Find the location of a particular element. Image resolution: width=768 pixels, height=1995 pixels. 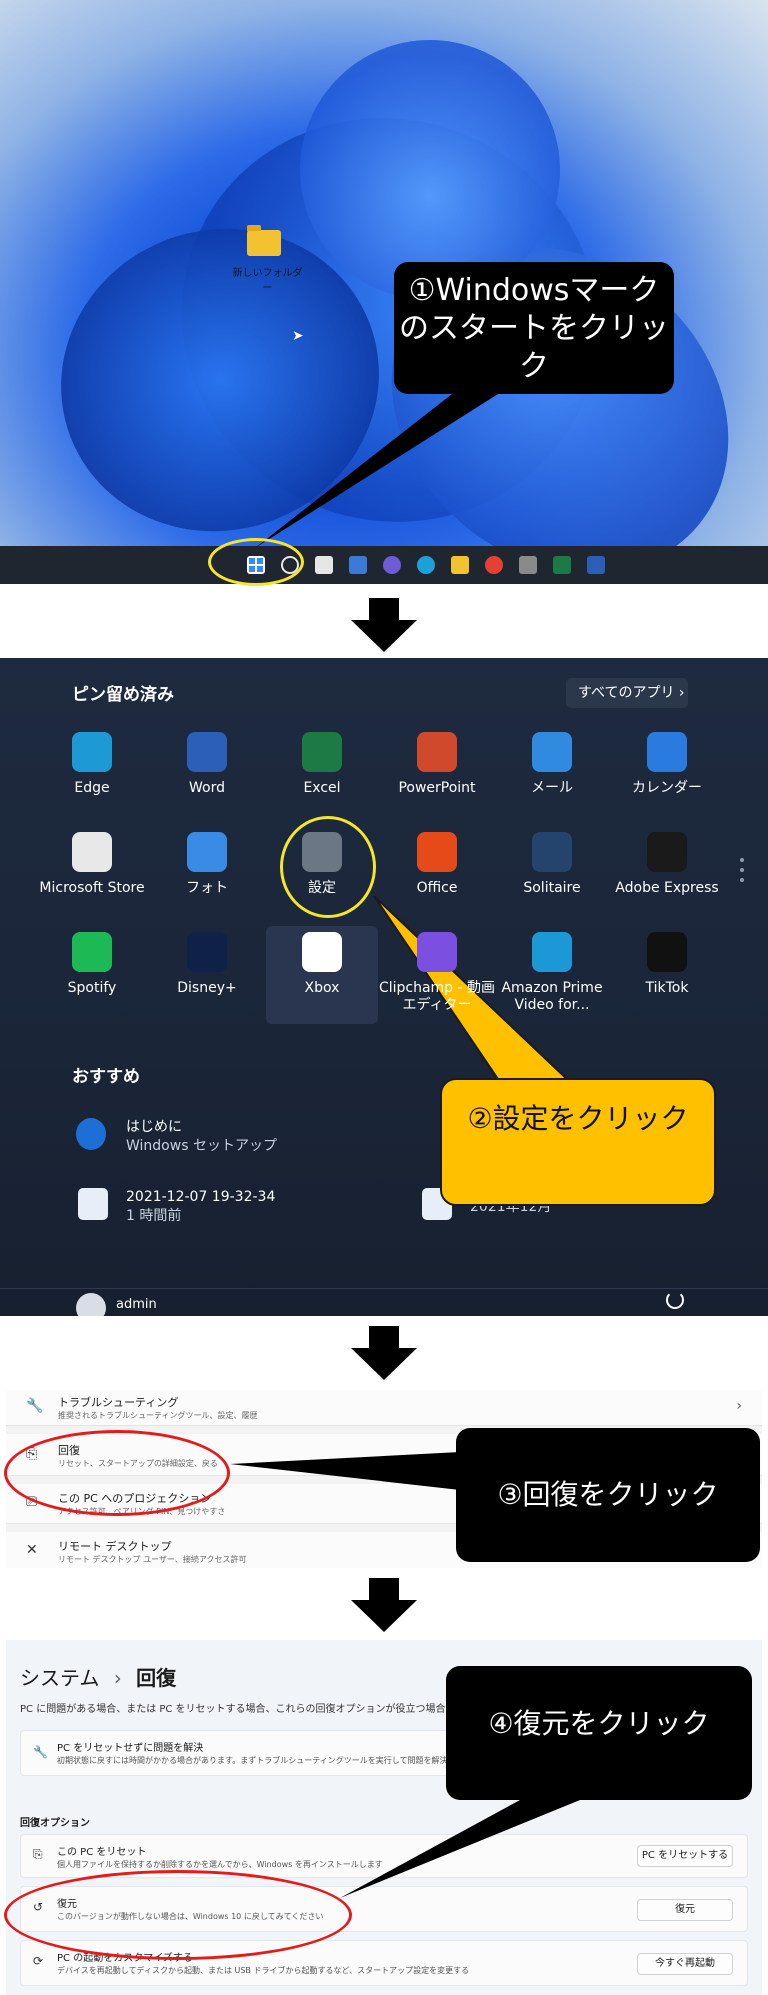

app-label: Spotify is located at coordinates (92, 988).